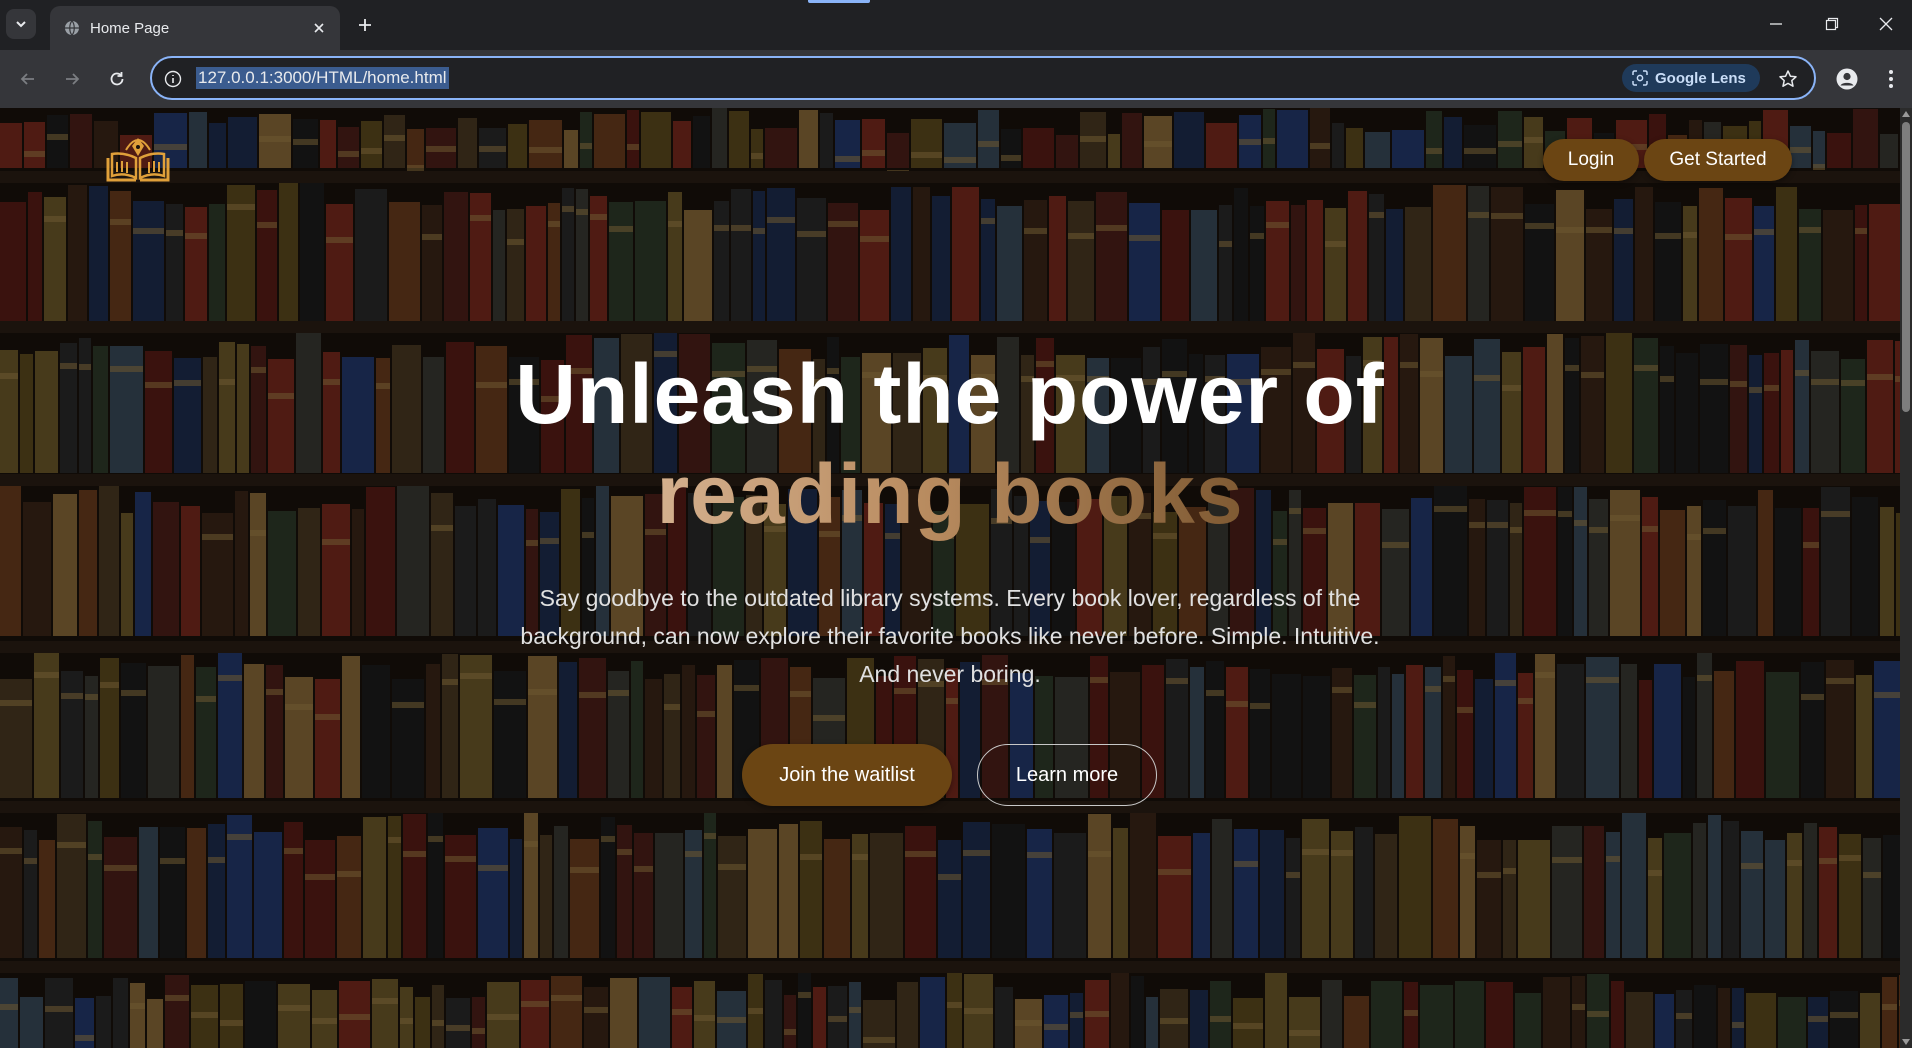 The width and height of the screenshot is (1912, 1048). What do you see at coordinates (1067, 775) in the screenshot?
I see `learn-more-button: Learn more` at bounding box center [1067, 775].